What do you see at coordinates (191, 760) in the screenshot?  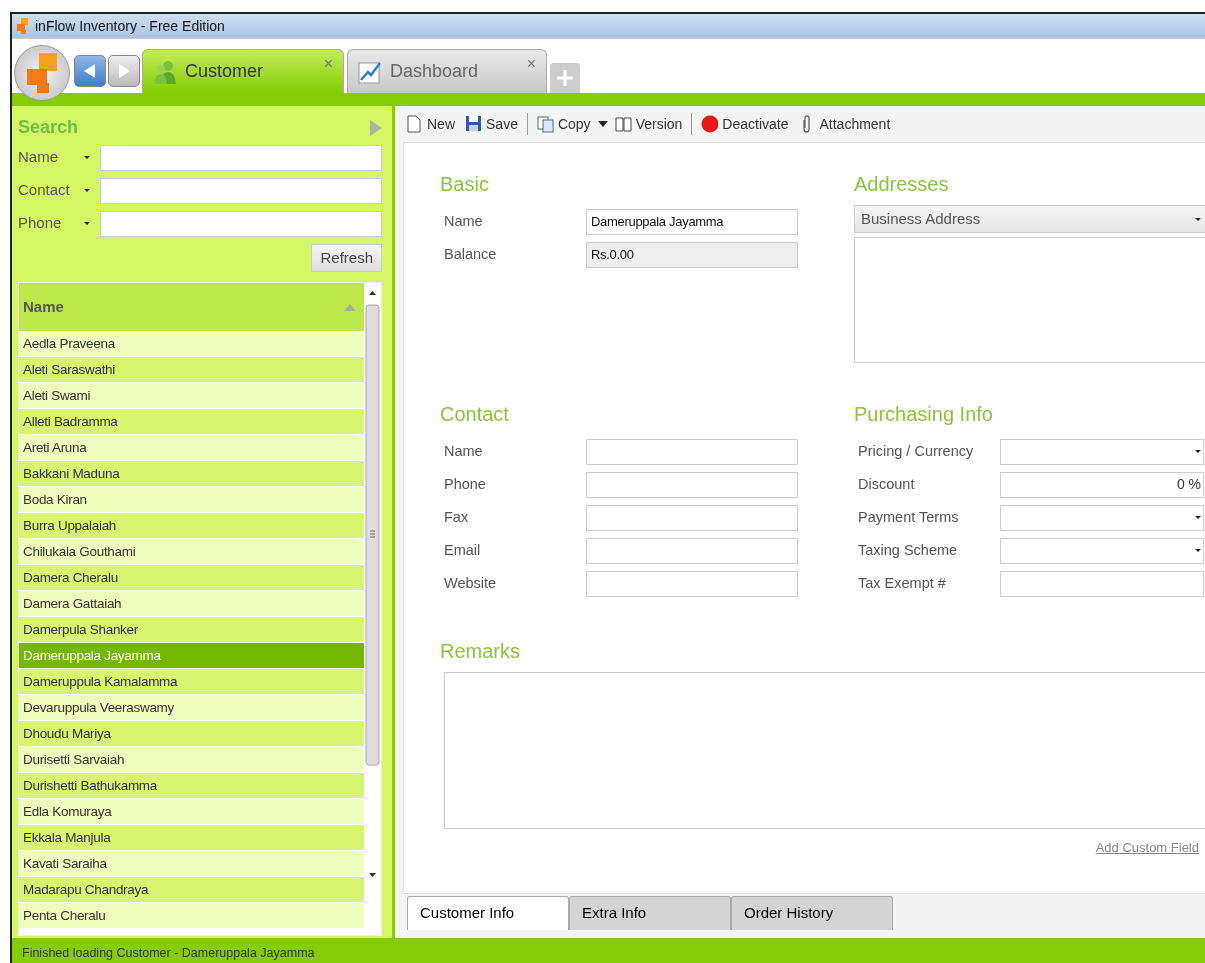 I see `list-row: Durisetti Sarvaiah` at bounding box center [191, 760].